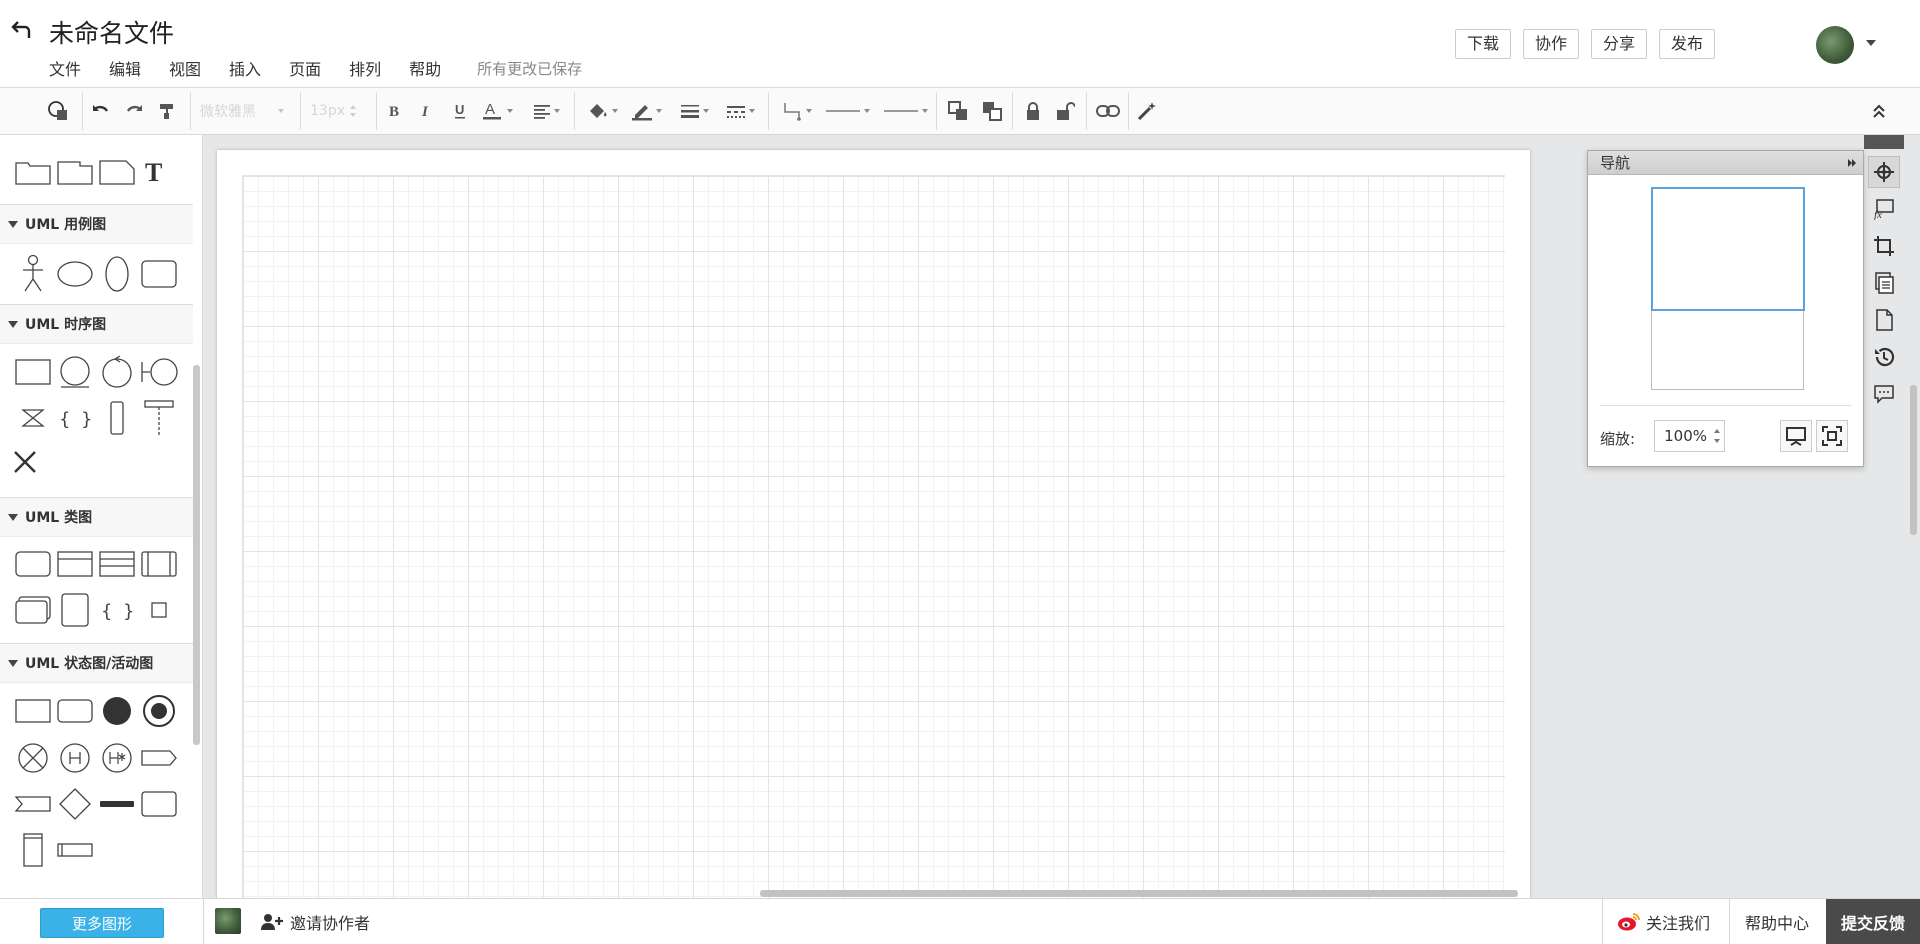 This screenshot has height=944, width=1920. Describe the element at coordinates (33, 172) in the screenshot. I see `folder-shape` at that location.